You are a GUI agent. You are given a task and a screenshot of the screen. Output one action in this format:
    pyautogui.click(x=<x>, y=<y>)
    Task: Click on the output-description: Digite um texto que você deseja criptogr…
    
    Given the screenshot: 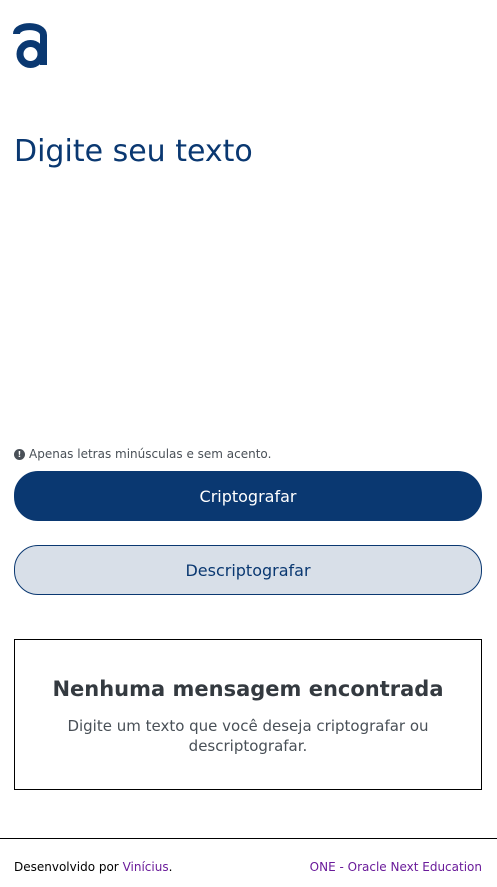 What is the action you would take?
    pyautogui.click(x=248, y=736)
    